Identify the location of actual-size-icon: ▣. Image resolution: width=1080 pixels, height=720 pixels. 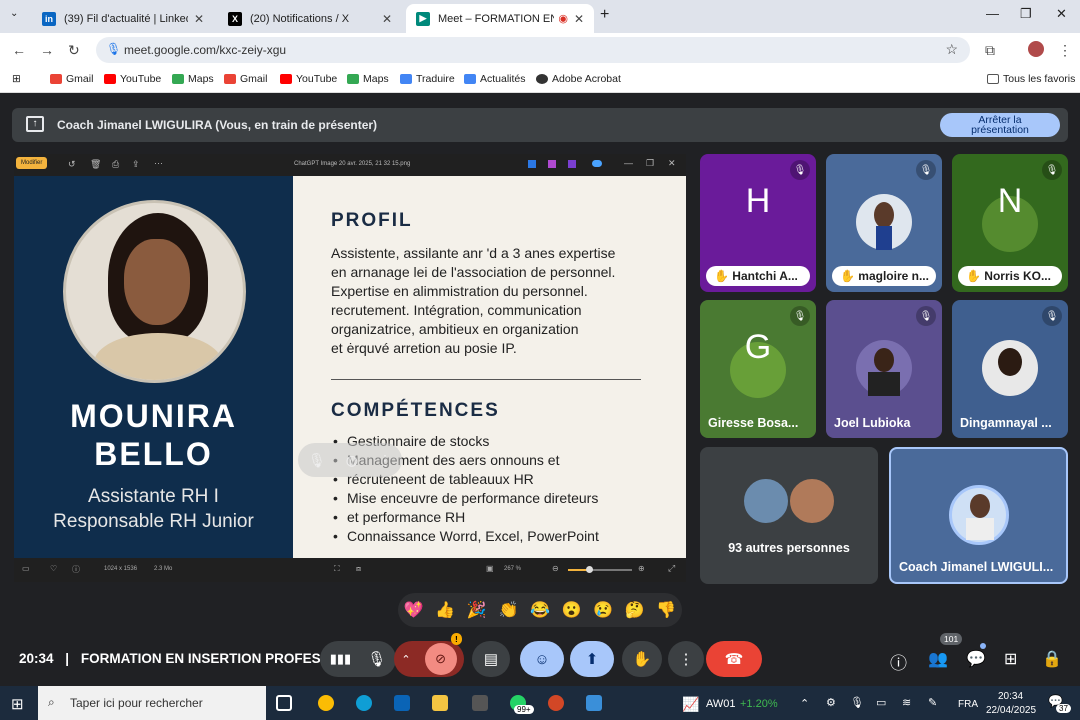
(490, 568).